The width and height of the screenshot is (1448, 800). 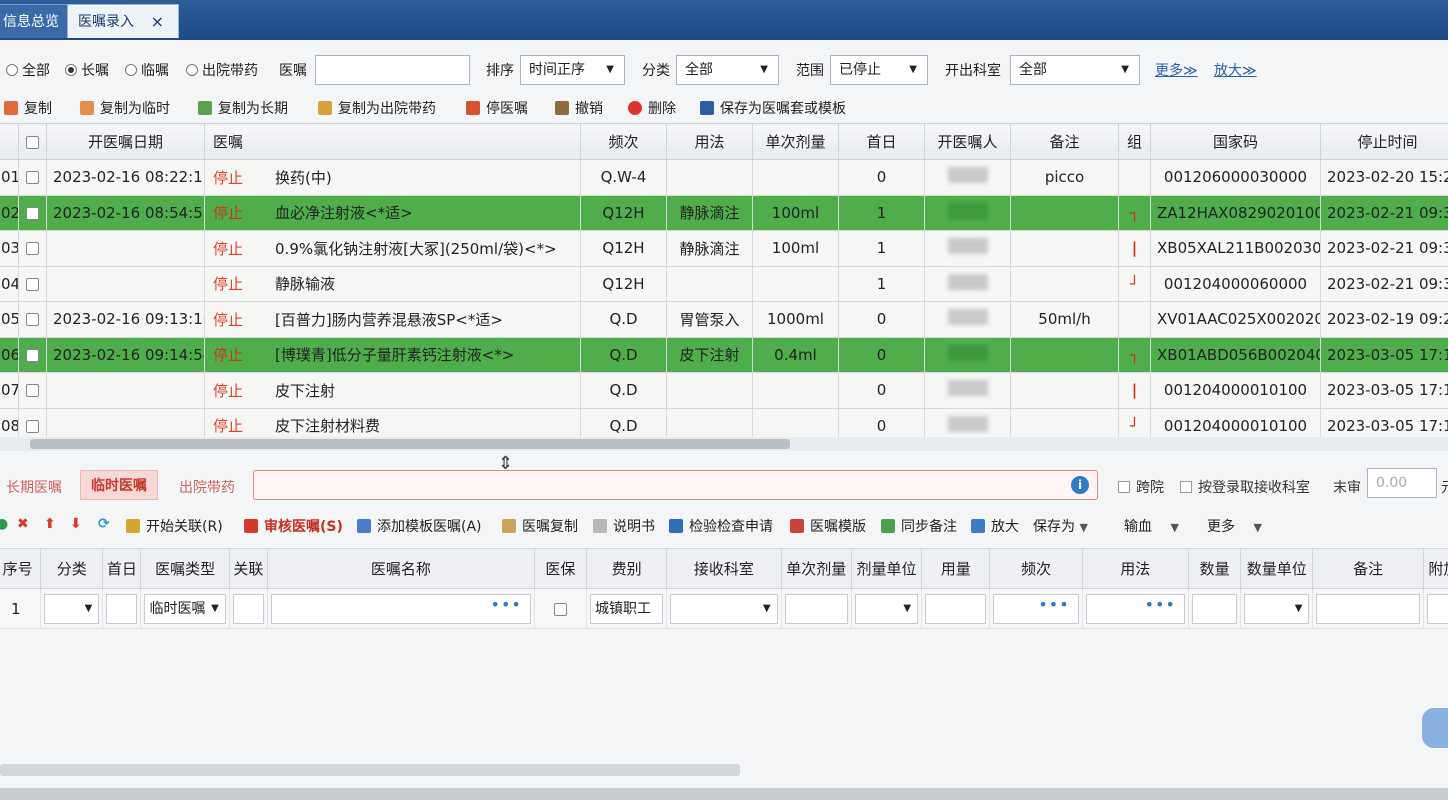 What do you see at coordinates (147, 70) in the screenshot?
I see `radio-temporary: 临嘱` at bounding box center [147, 70].